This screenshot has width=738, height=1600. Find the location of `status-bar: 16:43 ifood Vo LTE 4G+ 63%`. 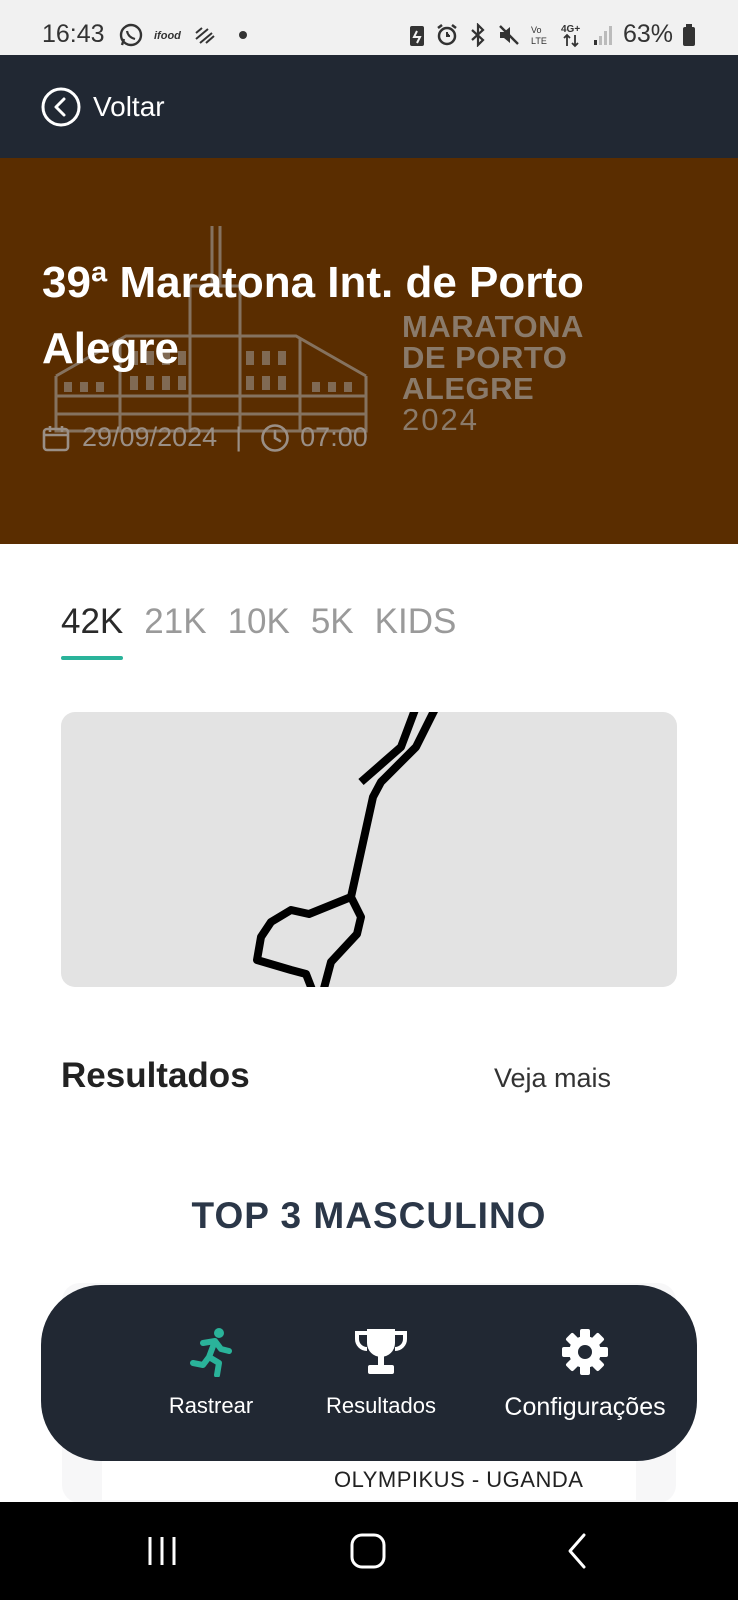

status-bar: 16:43 ifood Vo LTE 4G+ 63% is located at coordinates (369, 27).